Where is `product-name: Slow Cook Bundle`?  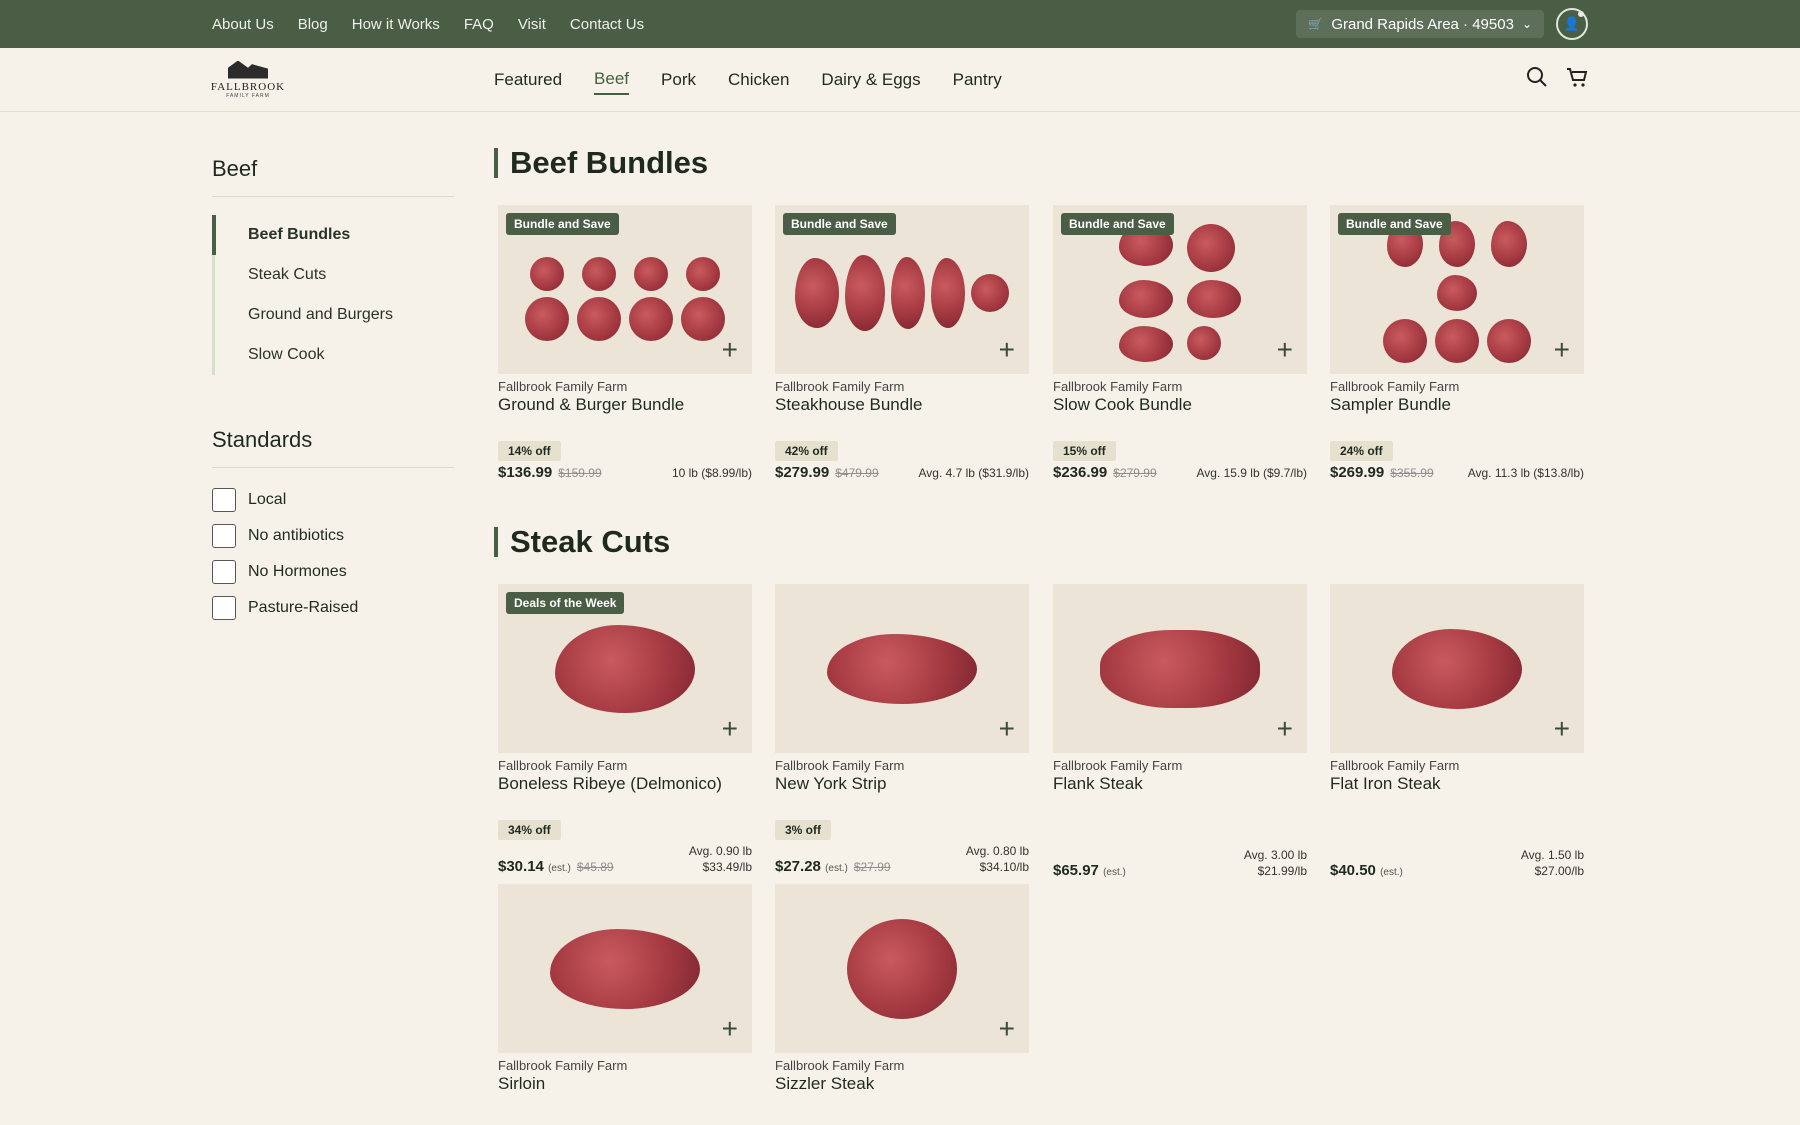
product-name: Slow Cook Bundle is located at coordinates (1180, 405).